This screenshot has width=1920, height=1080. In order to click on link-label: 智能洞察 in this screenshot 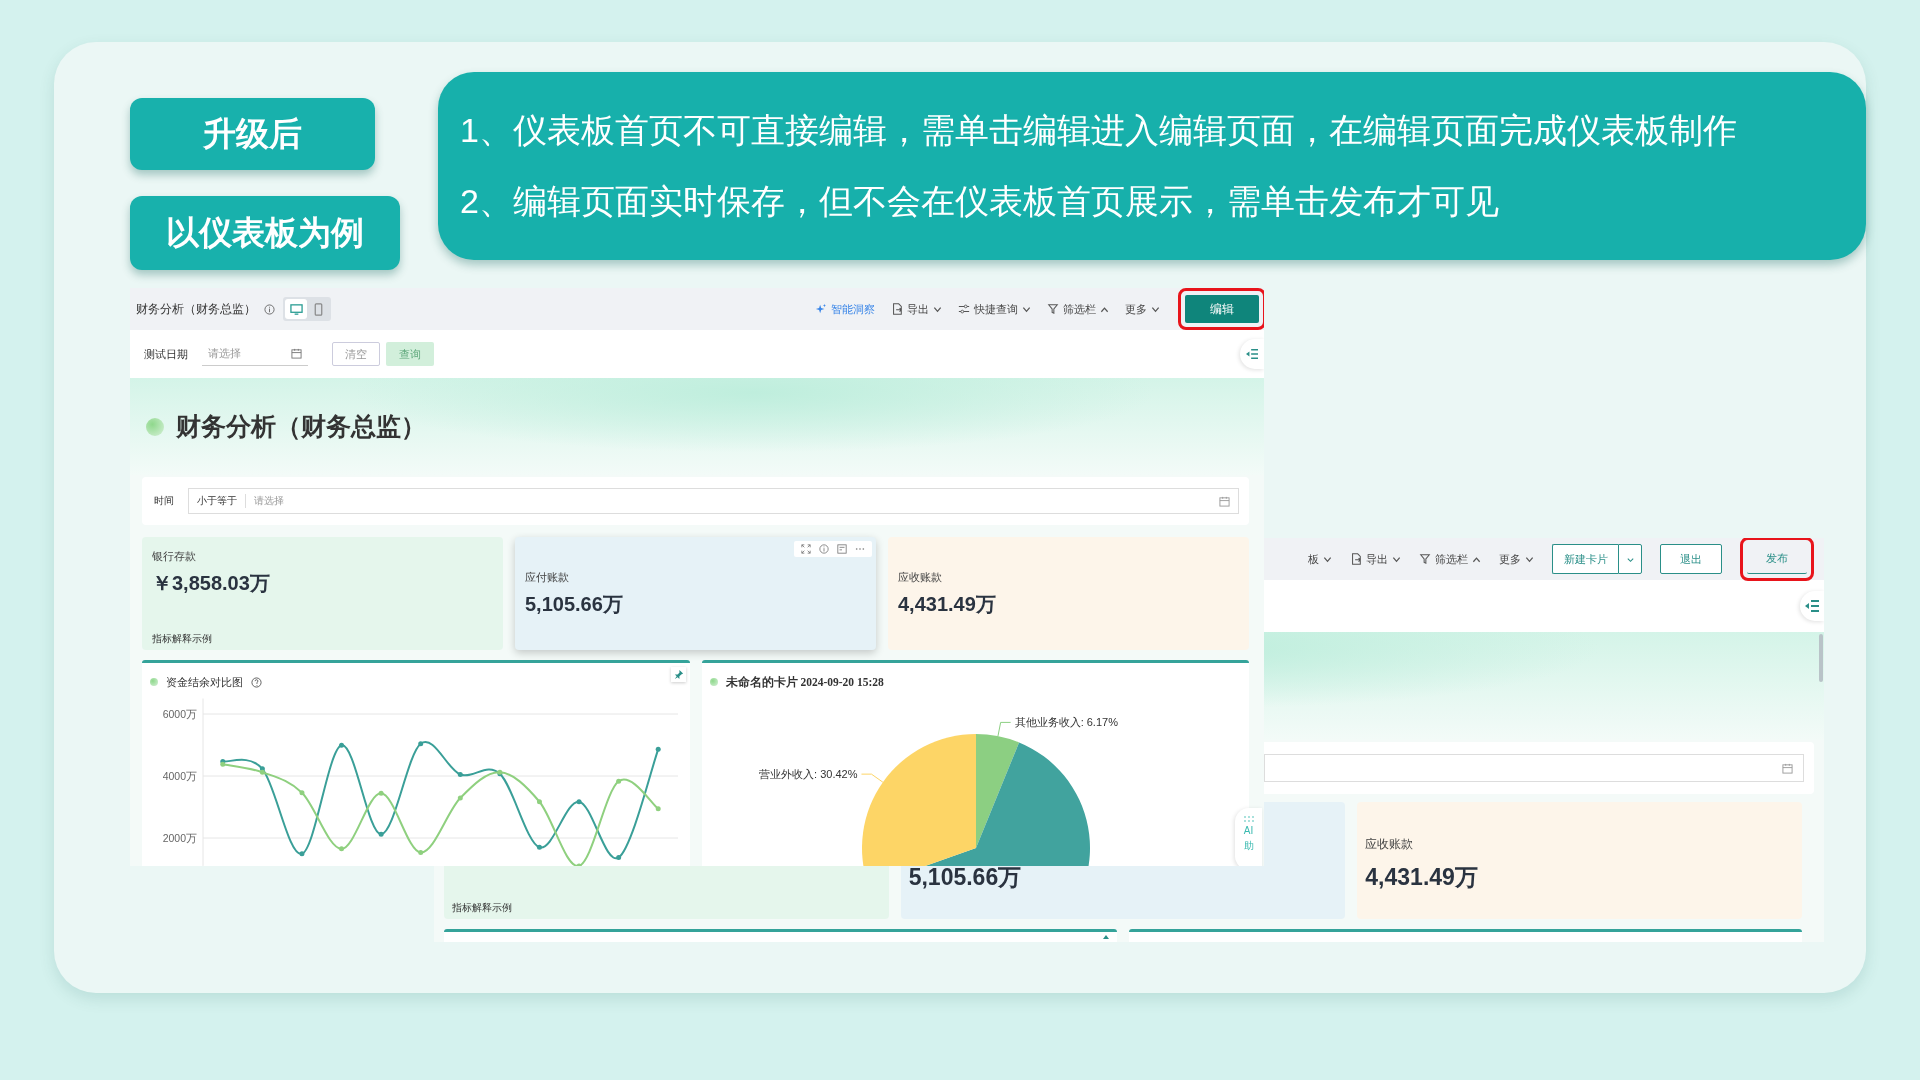, I will do `click(853, 309)`.